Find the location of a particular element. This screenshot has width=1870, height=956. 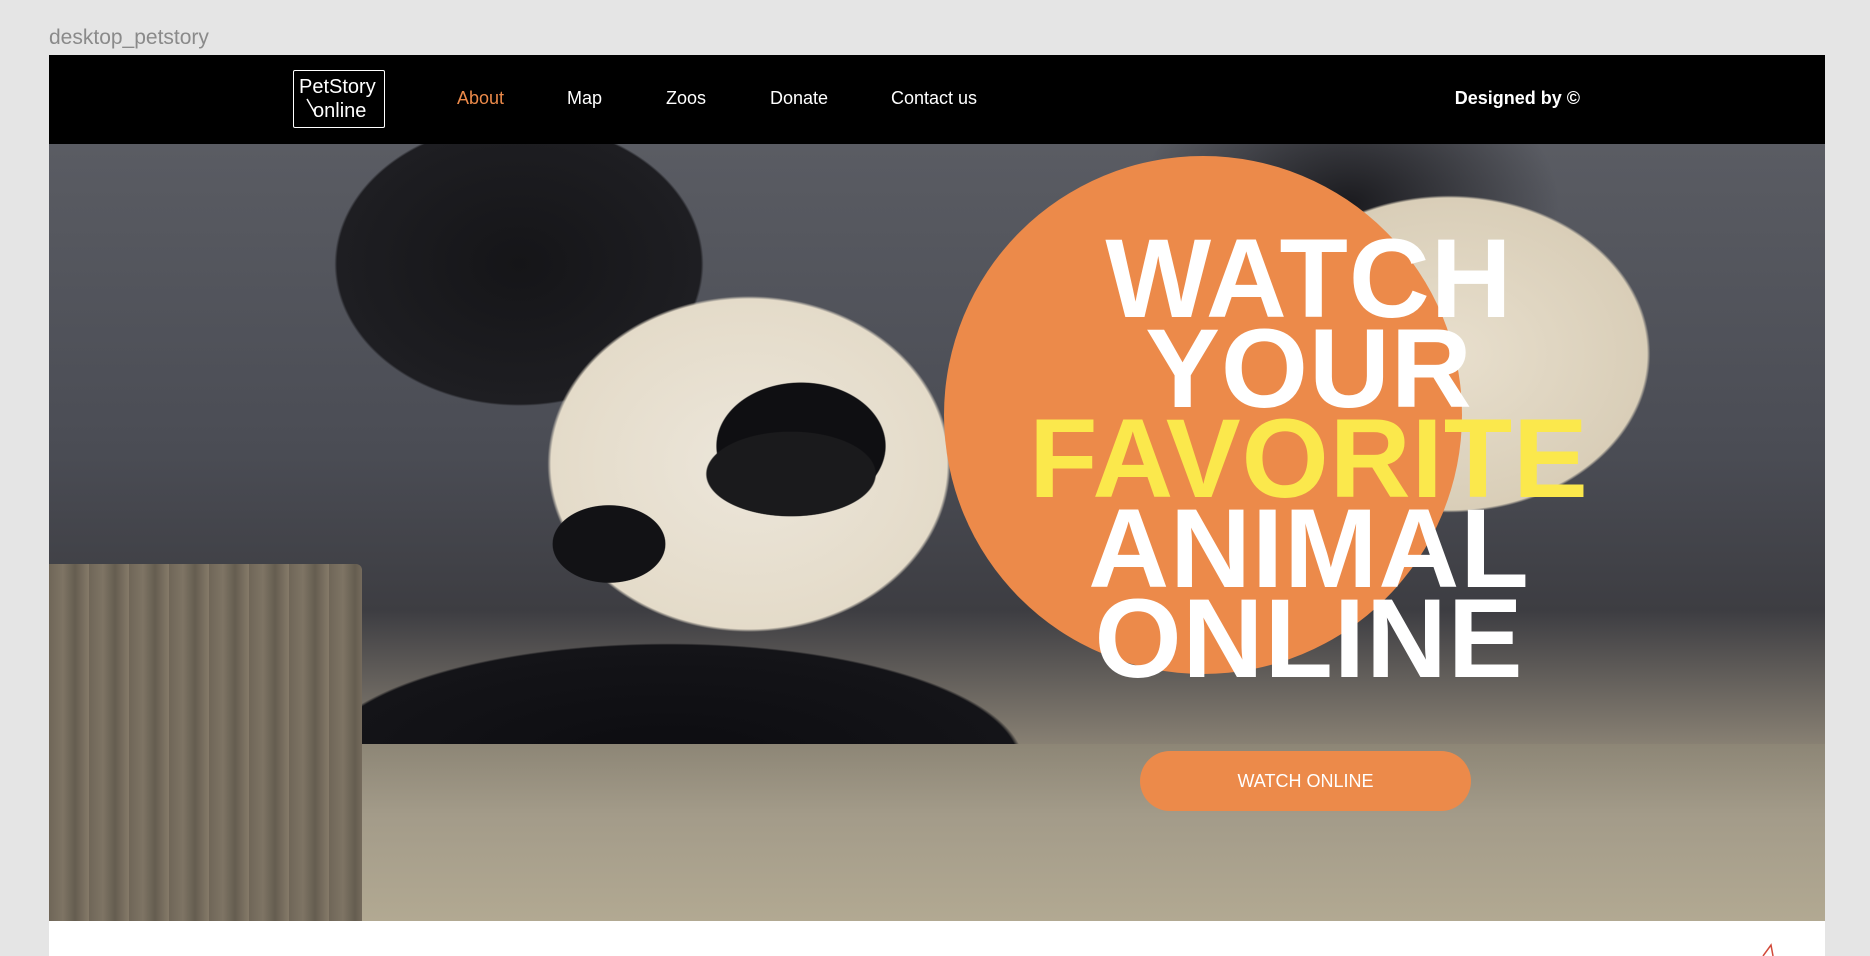

nav-item-map: Map is located at coordinates (584, 98).